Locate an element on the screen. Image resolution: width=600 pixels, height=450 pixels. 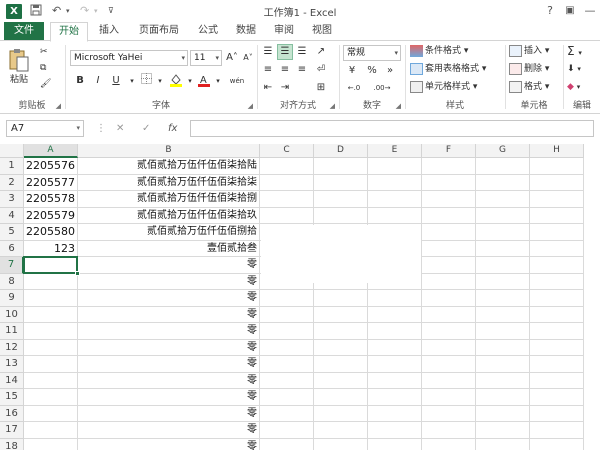
align-middle-icon: ☰ is located at coordinates (285, 52).